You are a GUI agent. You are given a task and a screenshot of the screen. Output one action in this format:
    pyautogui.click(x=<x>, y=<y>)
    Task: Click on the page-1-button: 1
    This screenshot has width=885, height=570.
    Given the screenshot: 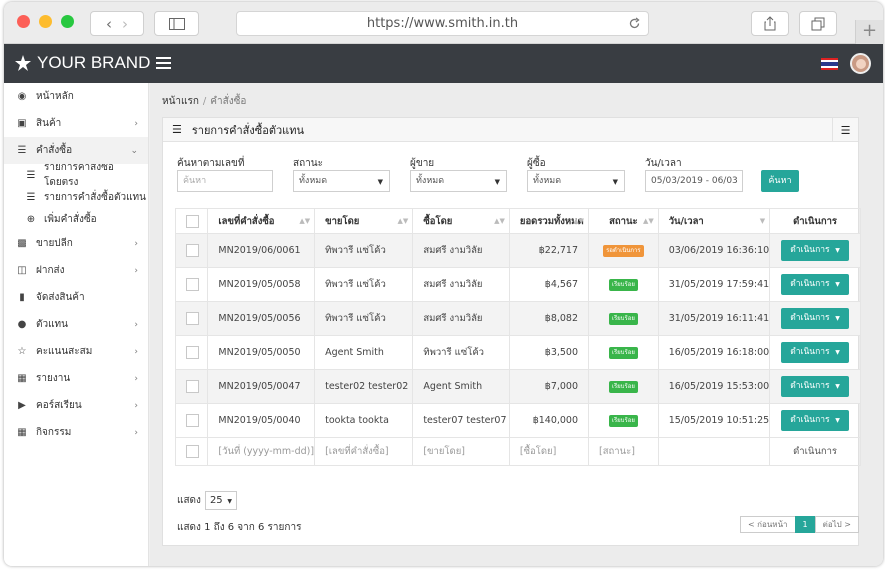 What is the action you would take?
    pyautogui.click(x=805, y=524)
    